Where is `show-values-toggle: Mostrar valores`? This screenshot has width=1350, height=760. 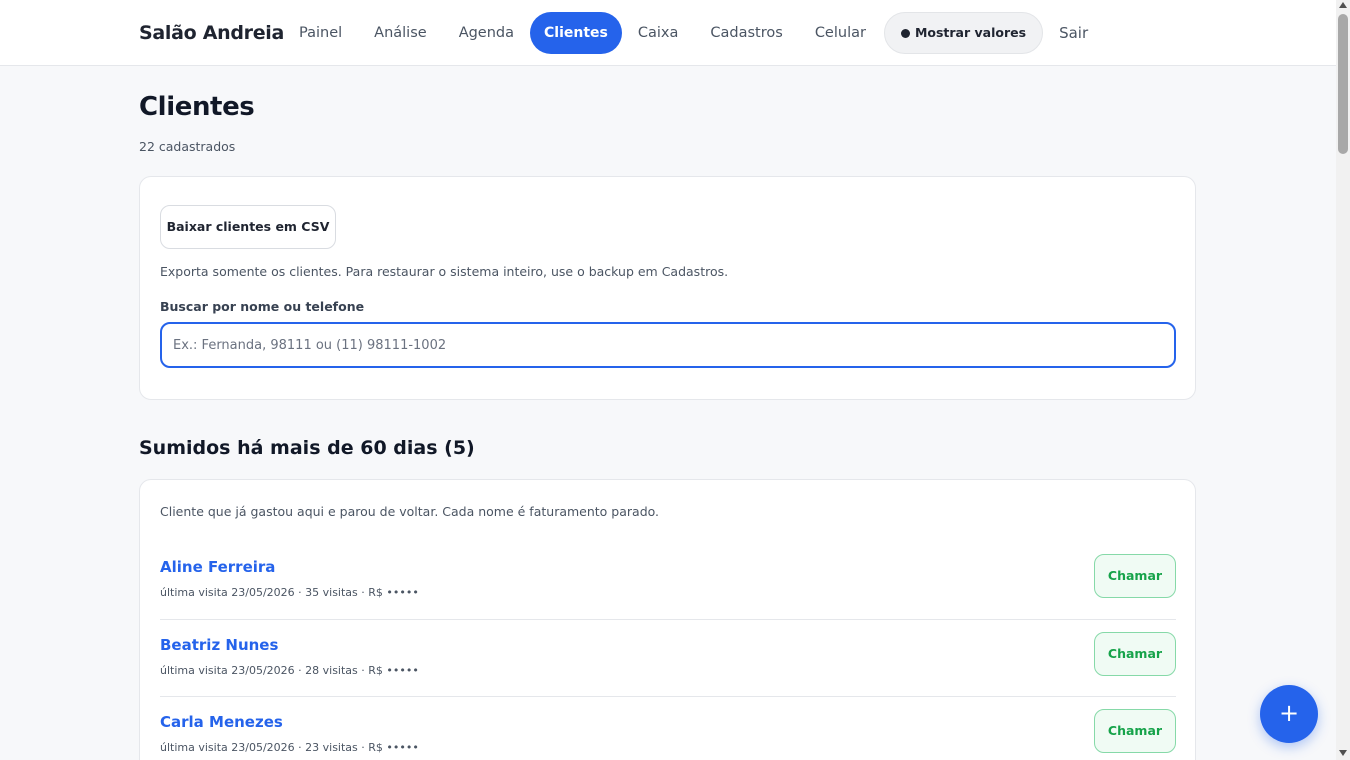 show-values-toggle: Mostrar valores is located at coordinates (963, 33).